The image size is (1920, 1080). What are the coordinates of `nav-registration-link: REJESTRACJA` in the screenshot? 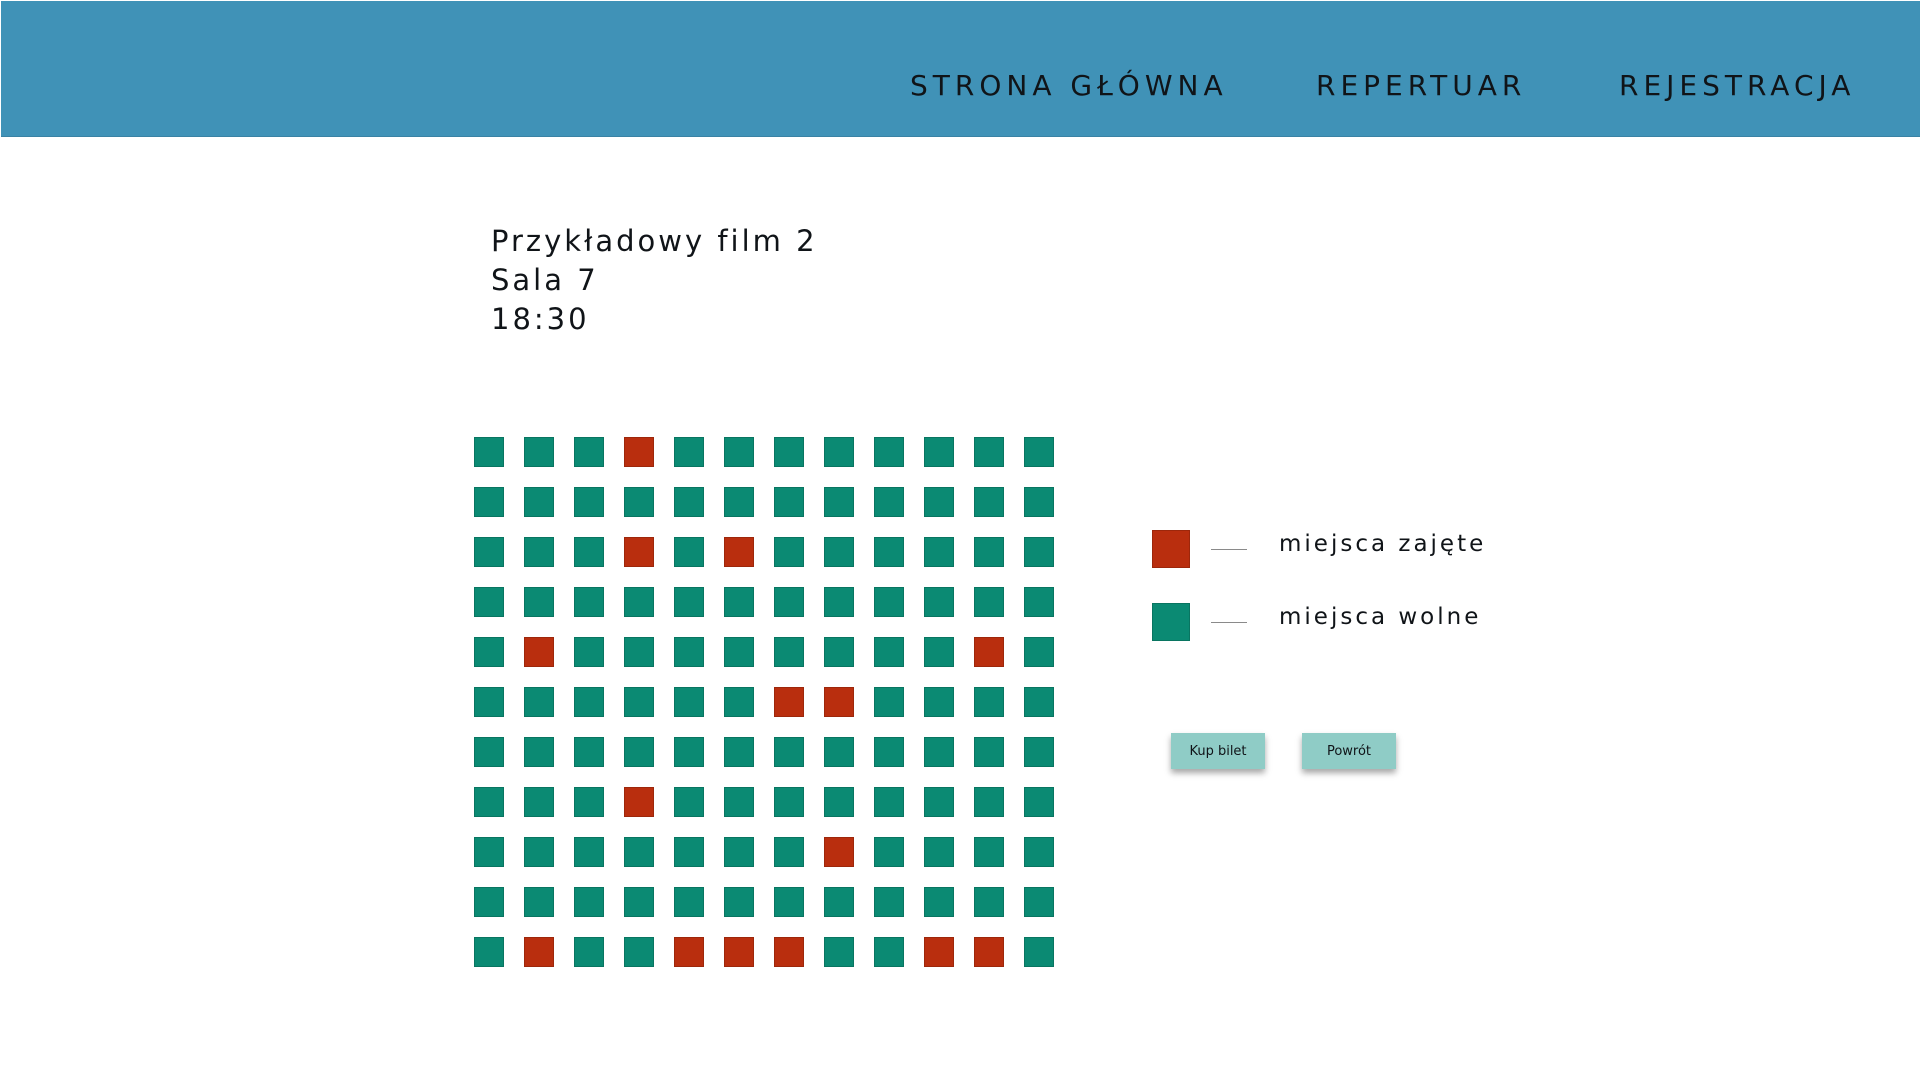 It's located at (1737, 85).